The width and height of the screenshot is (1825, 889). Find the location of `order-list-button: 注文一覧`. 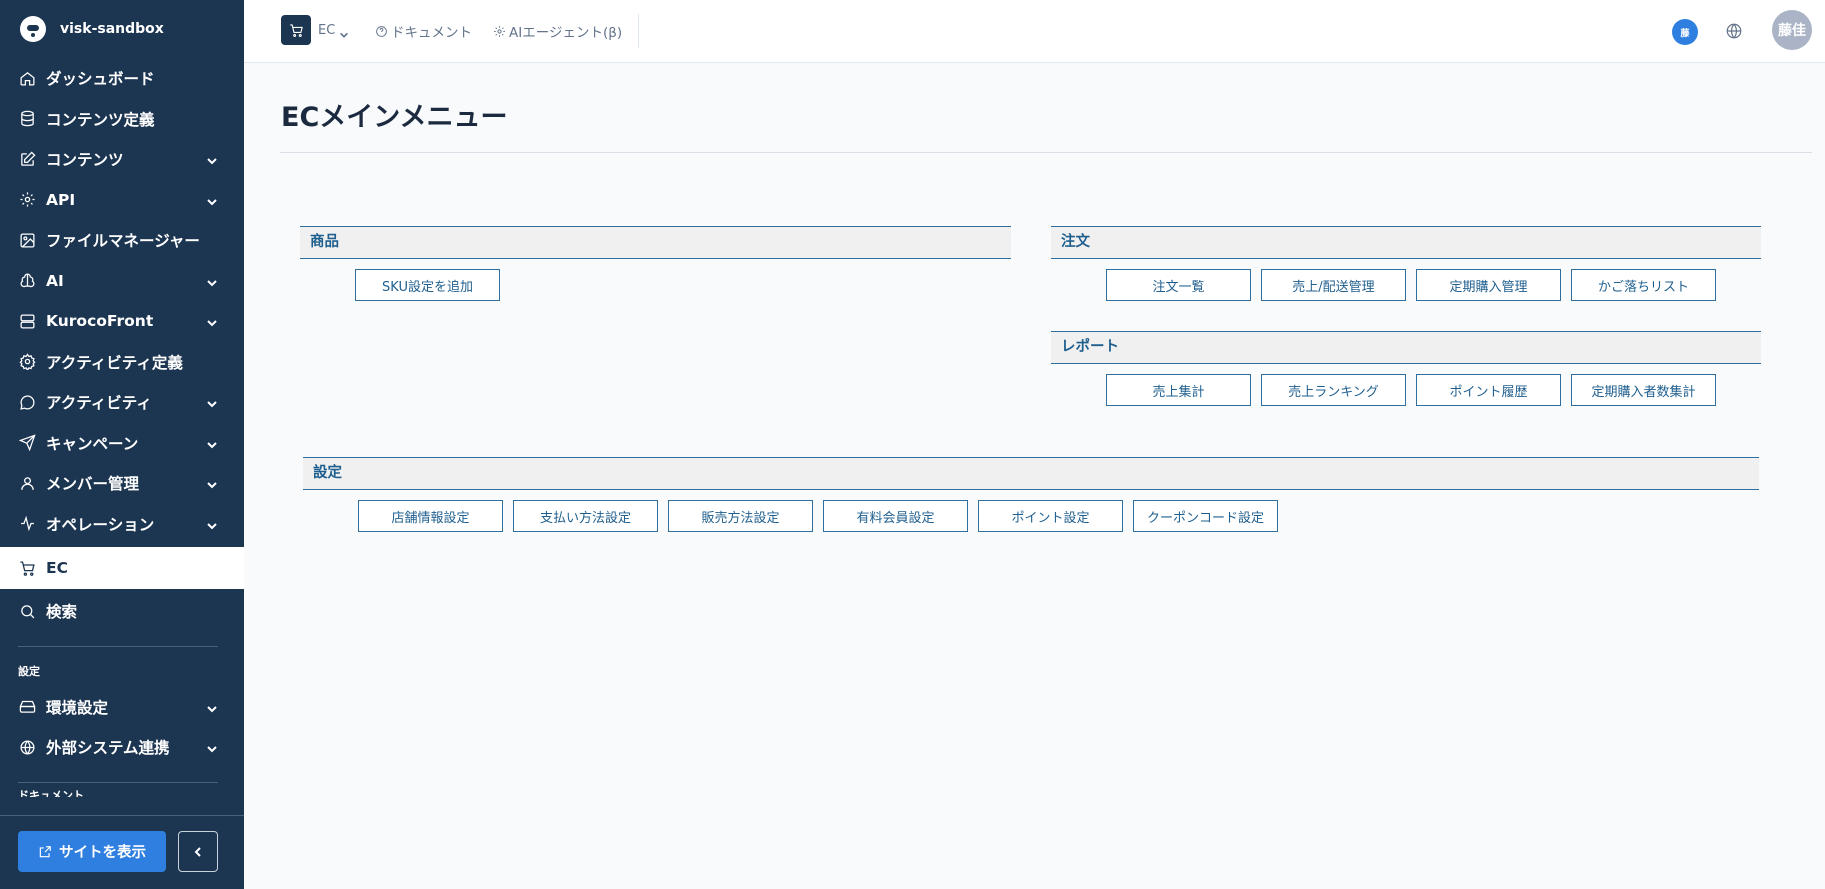

order-list-button: 注文一覧 is located at coordinates (1178, 285).